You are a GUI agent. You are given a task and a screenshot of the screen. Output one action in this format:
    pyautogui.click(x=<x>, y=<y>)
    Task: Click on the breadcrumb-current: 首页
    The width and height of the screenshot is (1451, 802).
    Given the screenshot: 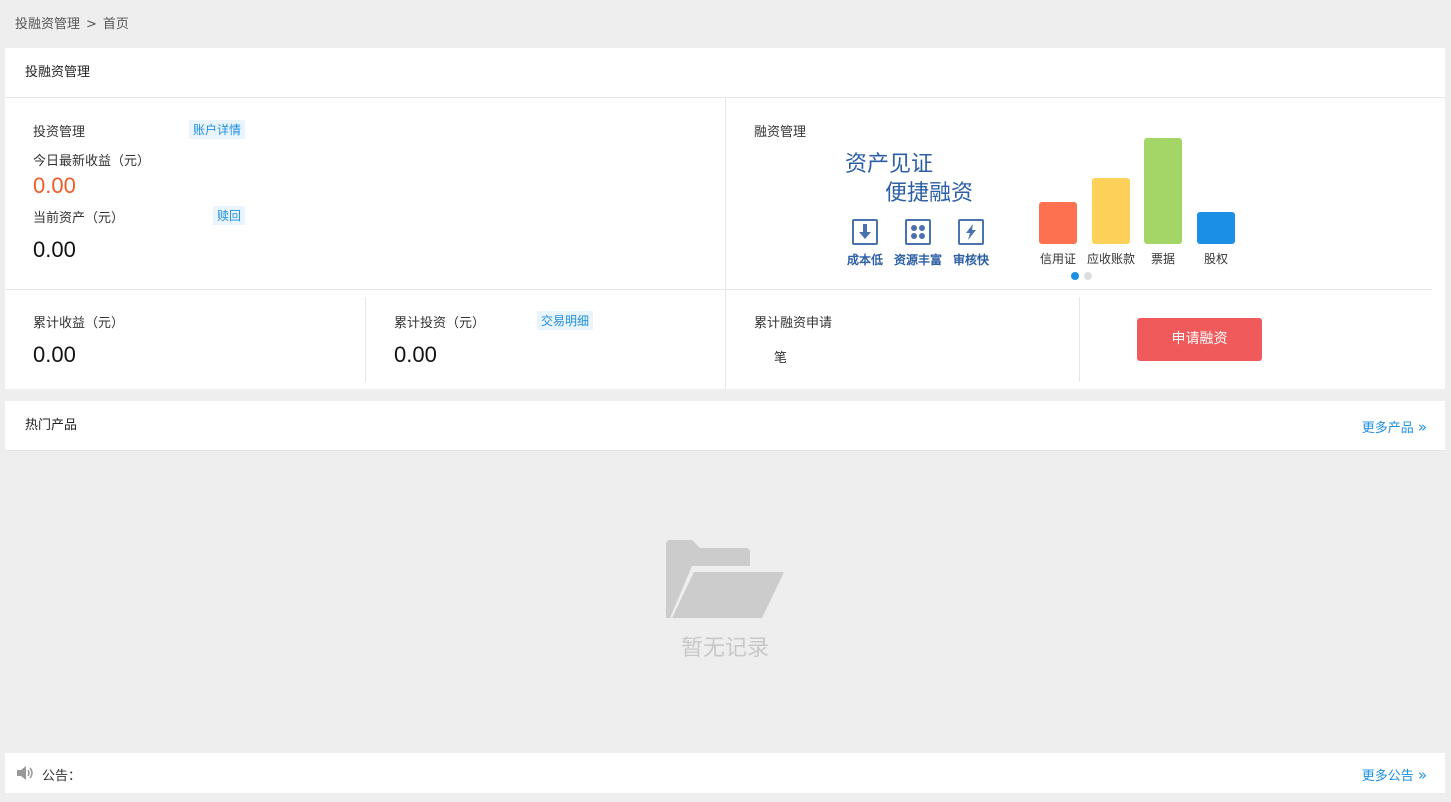 What is the action you would take?
    pyautogui.click(x=115, y=24)
    